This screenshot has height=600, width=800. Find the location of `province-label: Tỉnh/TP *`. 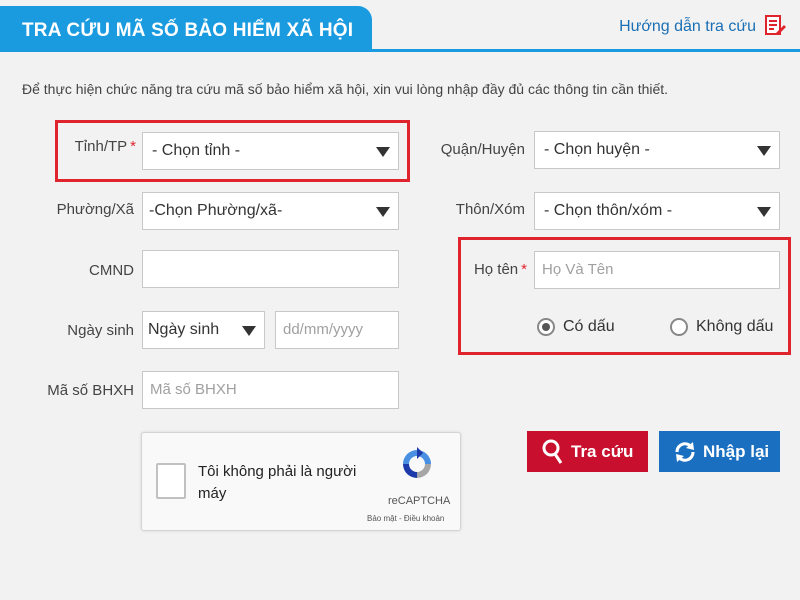

province-label: Tỉnh/TP * is located at coordinates (105, 146).